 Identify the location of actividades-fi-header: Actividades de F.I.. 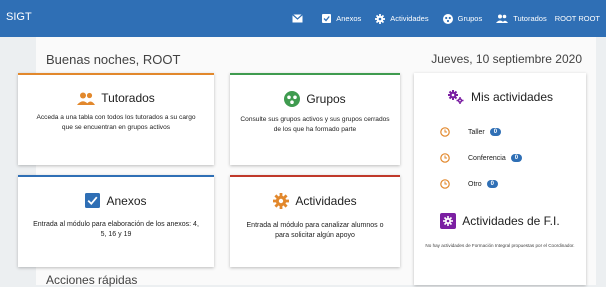
(500, 221).